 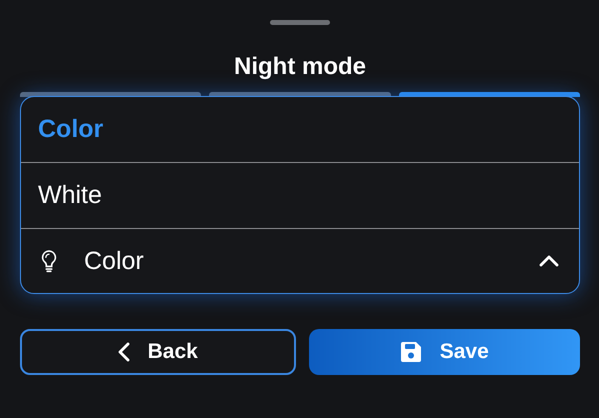 What do you see at coordinates (300, 67) in the screenshot?
I see `sheet-title: Night mode` at bounding box center [300, 67].